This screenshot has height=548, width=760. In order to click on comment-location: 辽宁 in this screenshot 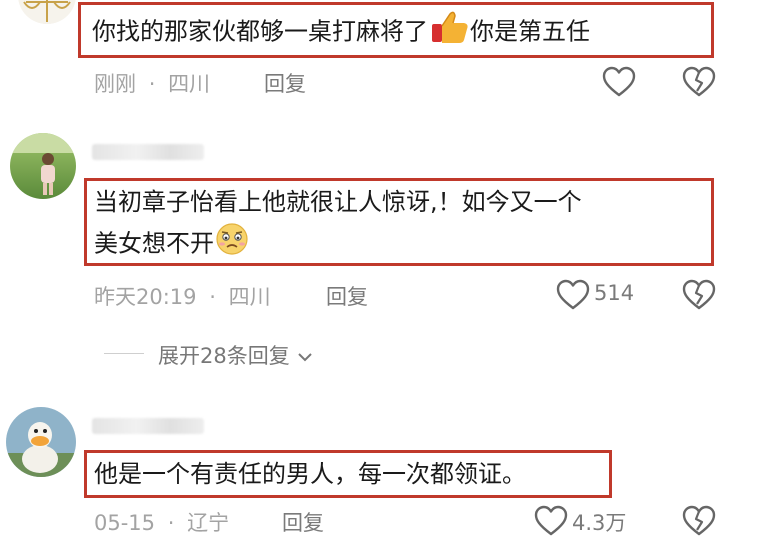, I will do `click(208, 523)`.